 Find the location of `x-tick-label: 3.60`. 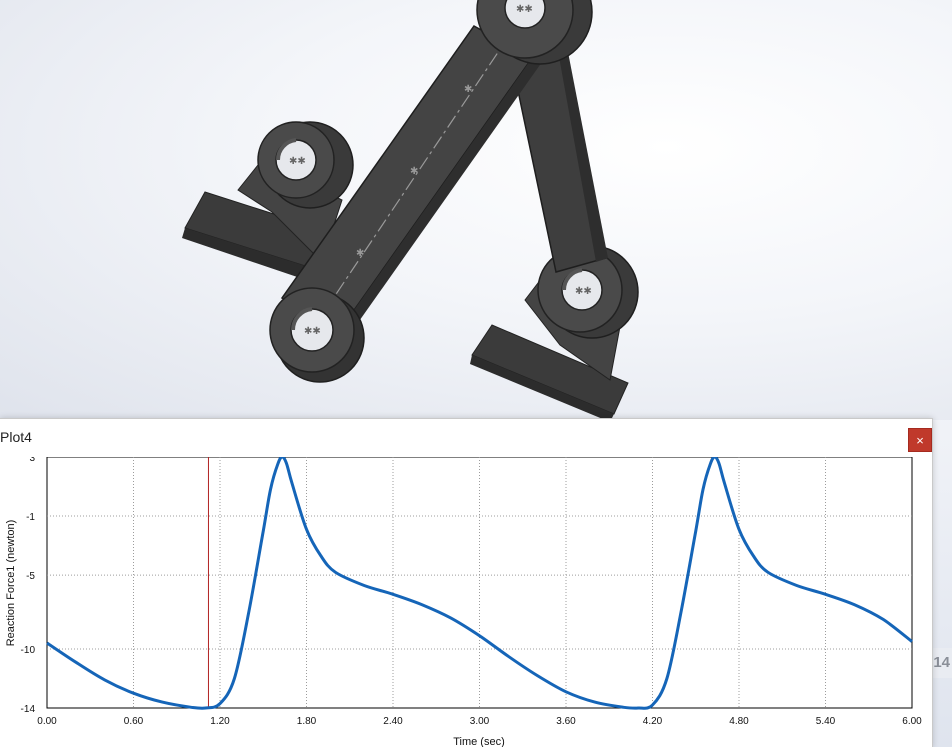

x-tick-label: 3.60 is located at coordinates (566, 721).